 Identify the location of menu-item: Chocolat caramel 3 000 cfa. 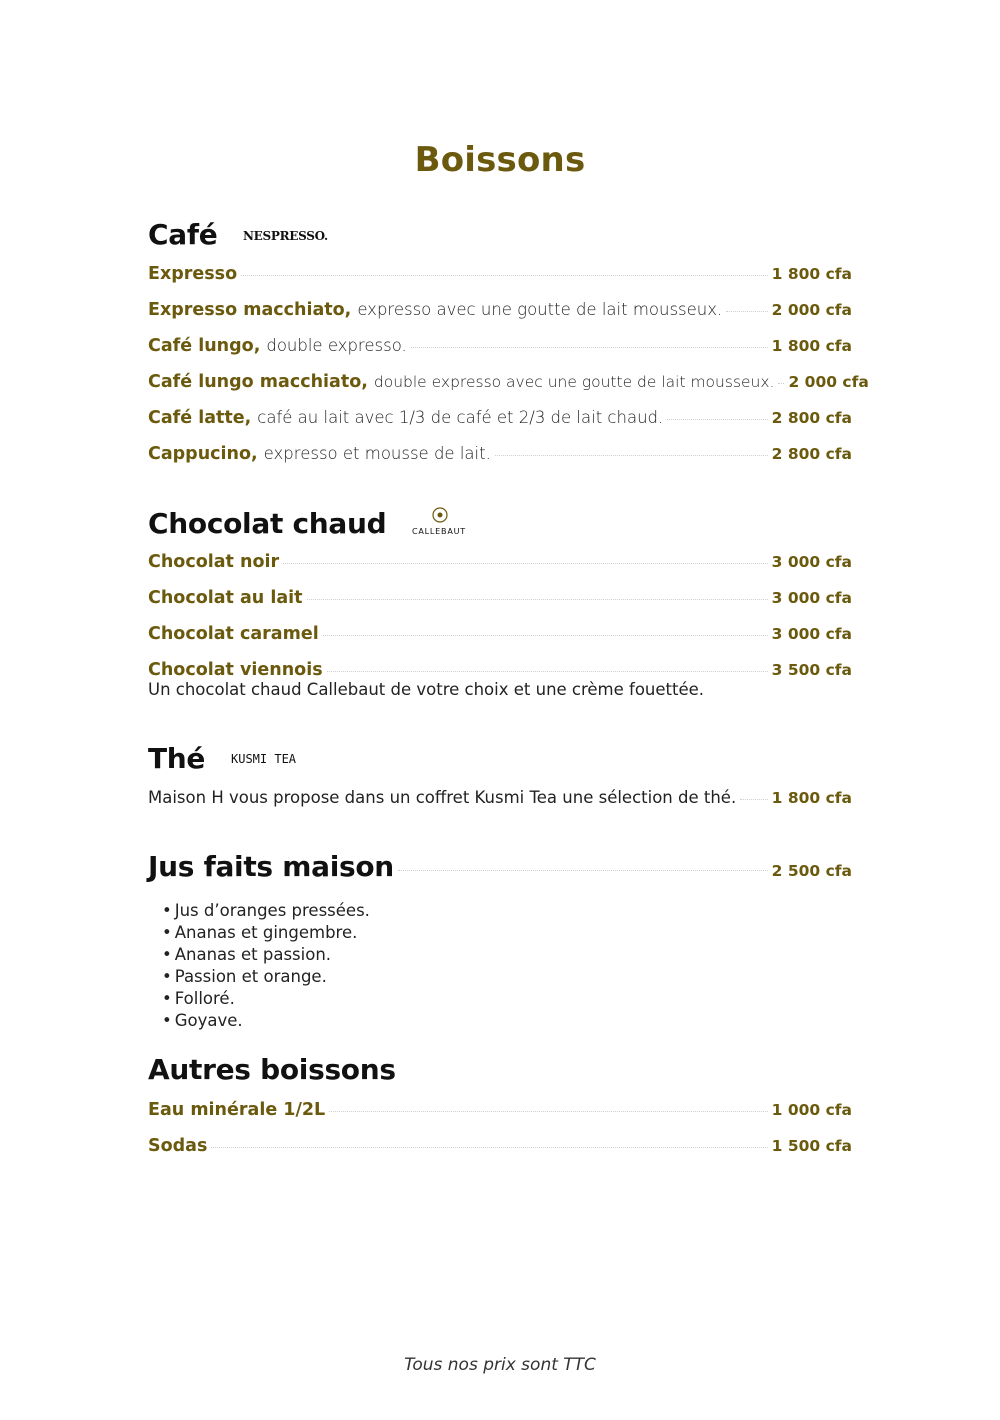
(500, 634).